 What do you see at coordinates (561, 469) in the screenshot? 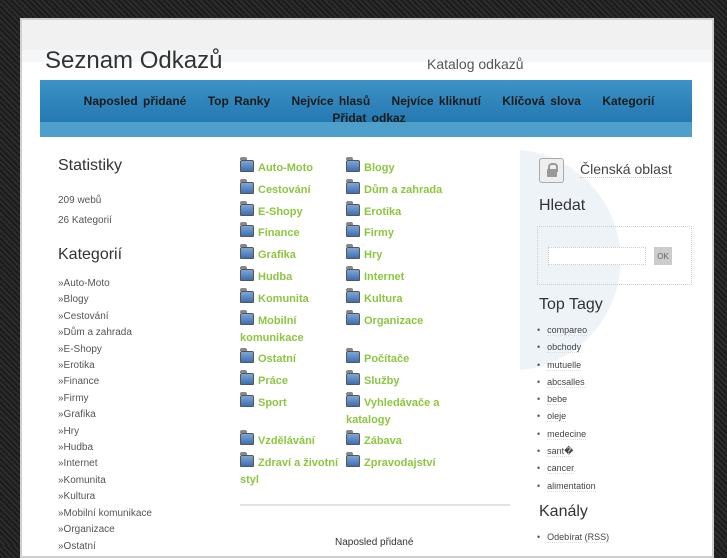
I see `tag-link-label: cancer` at bounding box center [561, 469].